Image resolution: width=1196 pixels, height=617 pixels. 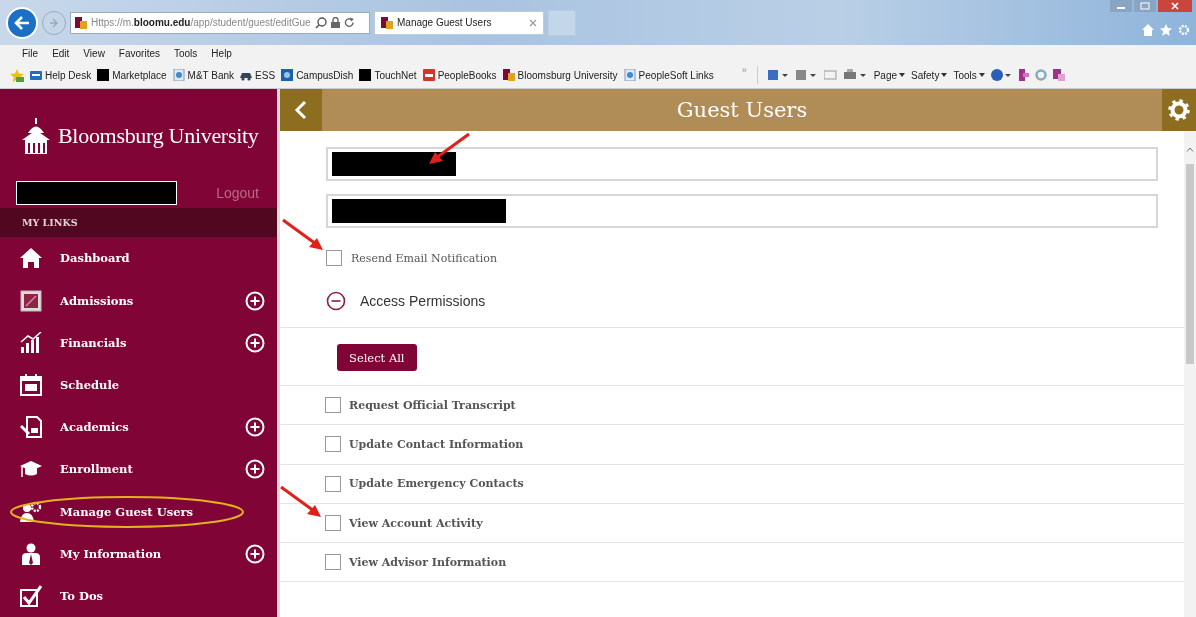 I want to click on dish-icon, so click(x=287, y=75).